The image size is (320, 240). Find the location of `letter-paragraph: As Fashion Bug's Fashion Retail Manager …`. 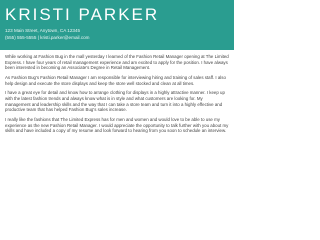

letter-paragraph: As Fashion Bug's Fashion Retail Manager … is located at coordinates (115, 80).